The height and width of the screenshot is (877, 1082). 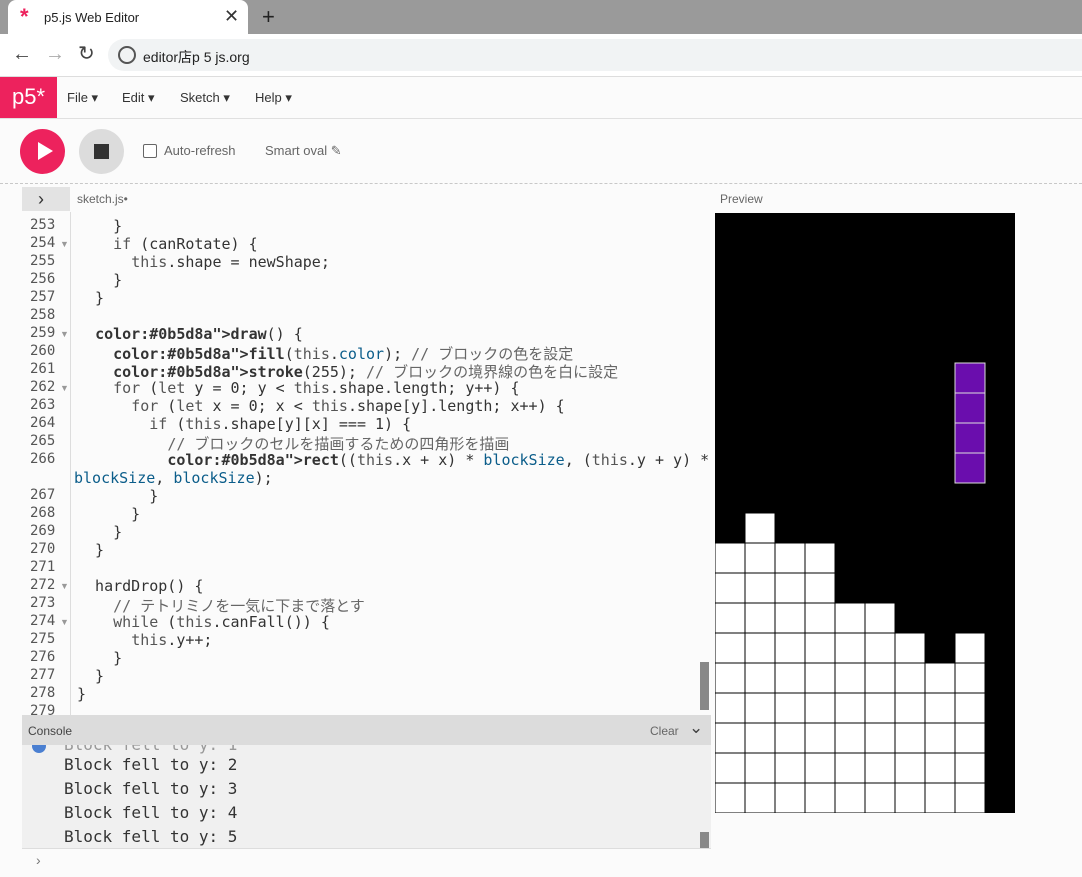 I want to click on line-number: 258, so click(x=43, y=315).